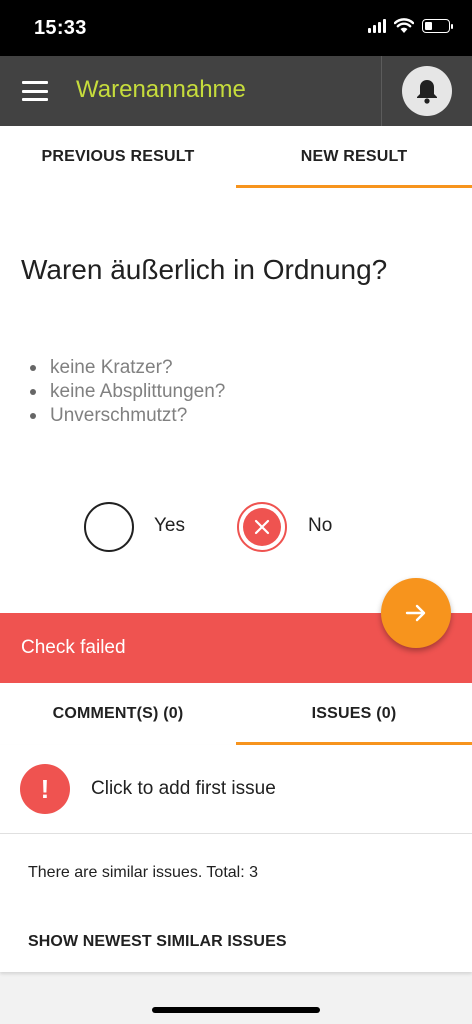  I want to click on cellular-signal-icon, so click(377, 26).